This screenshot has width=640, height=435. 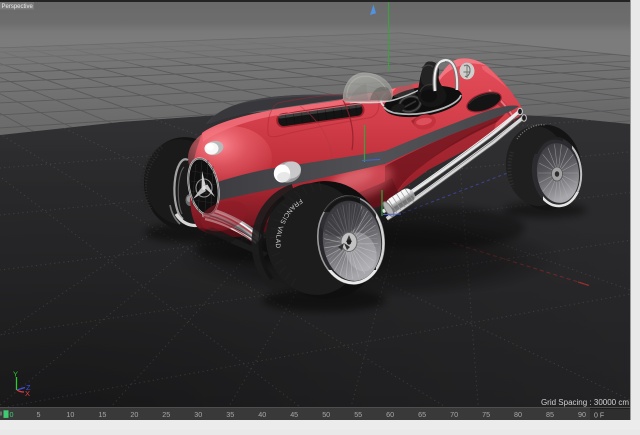 I want to click on svg-text: 70, so click(x=454, y=414).